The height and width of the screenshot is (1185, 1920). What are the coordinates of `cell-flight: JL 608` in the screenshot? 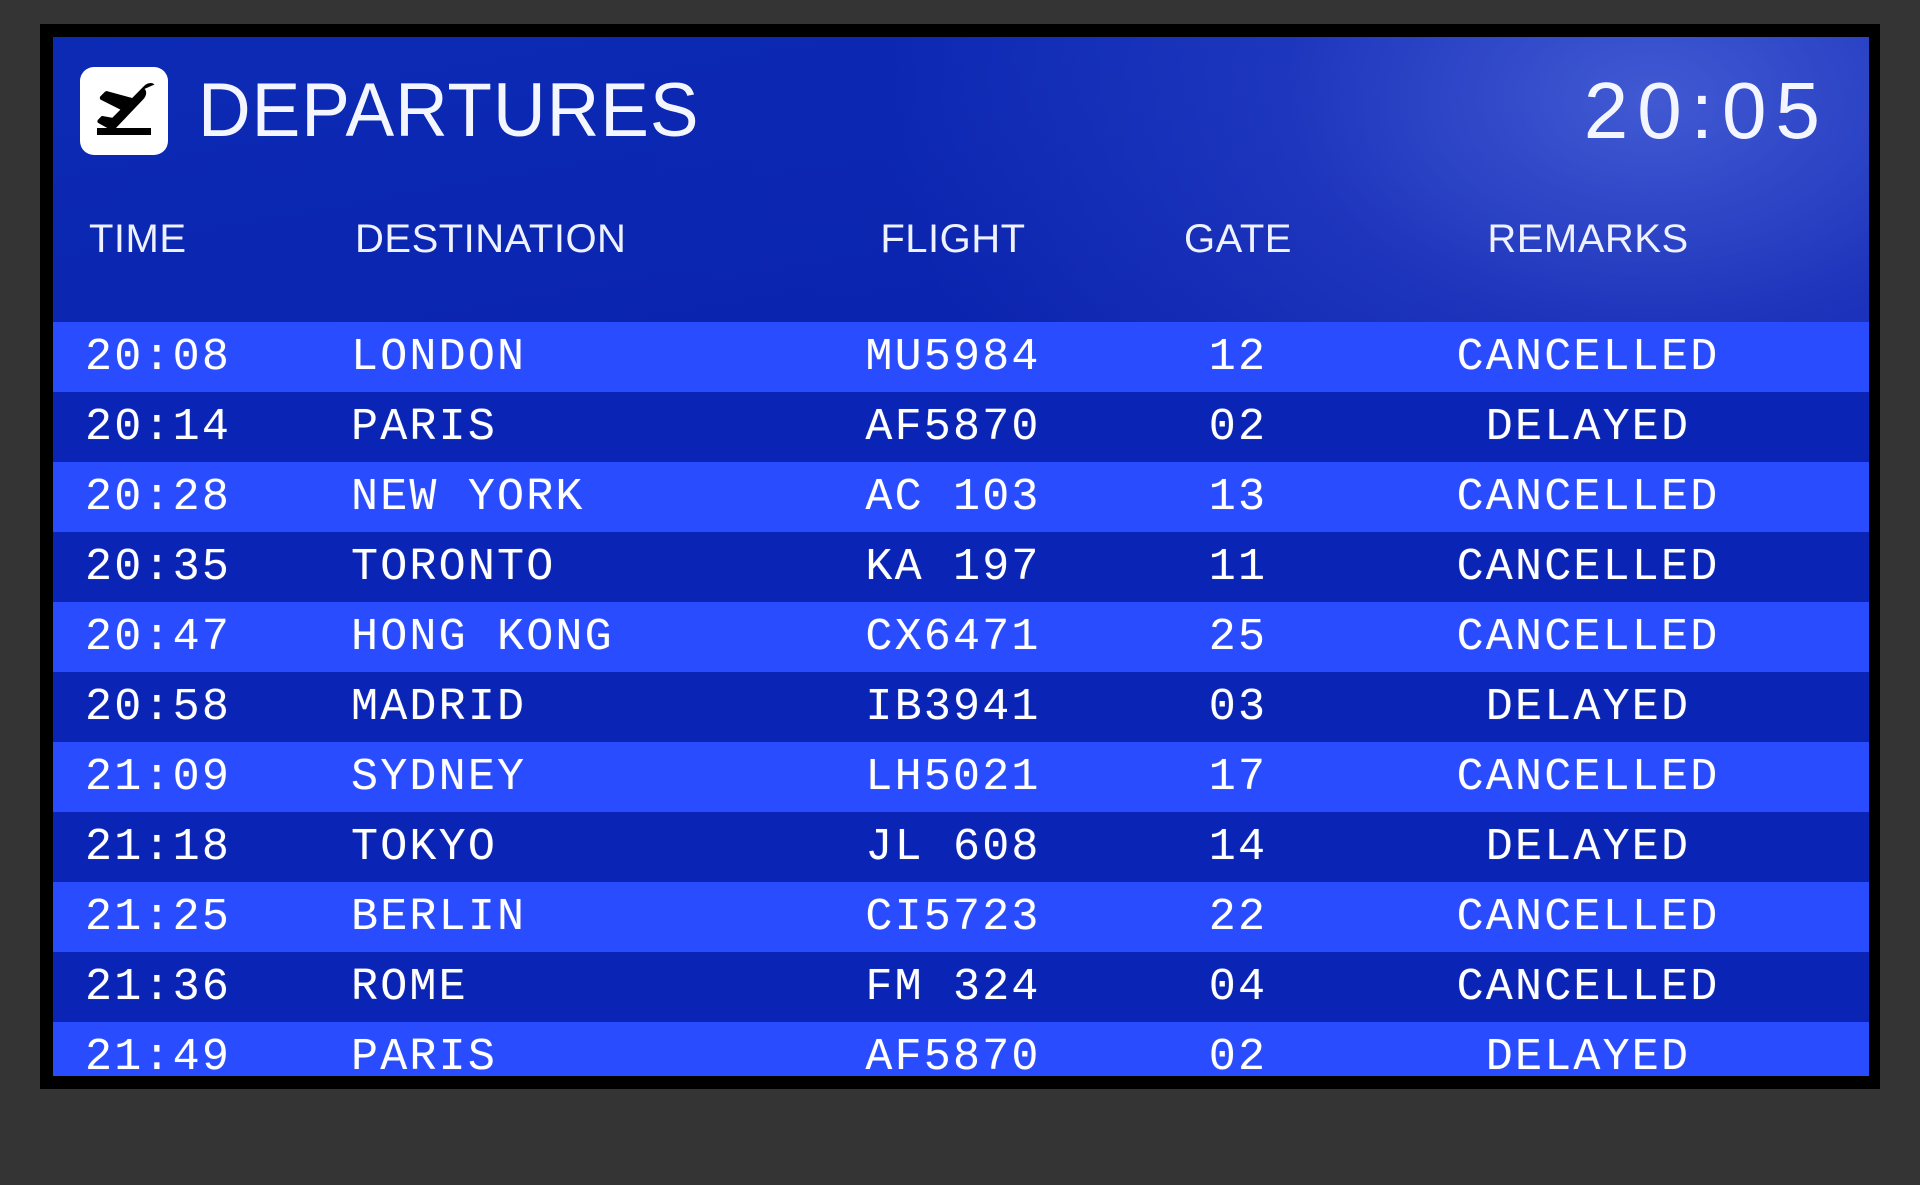 It's located at (953, 847).